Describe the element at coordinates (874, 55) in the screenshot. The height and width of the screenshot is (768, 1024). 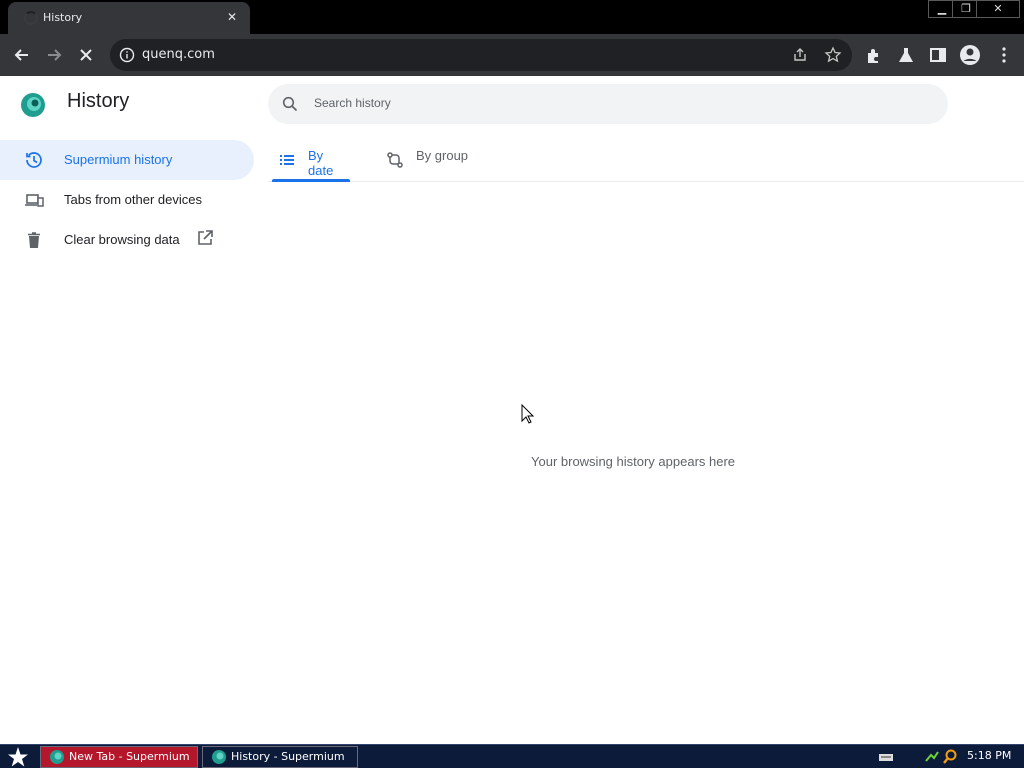
I see `extensions-icon` at that location.